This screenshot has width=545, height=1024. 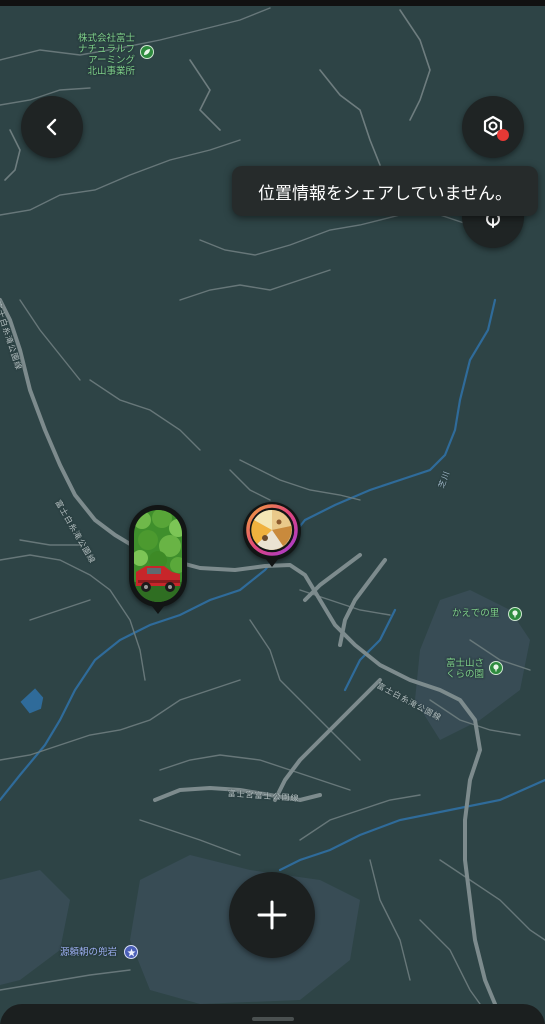 I want to click on back-button, so click(x=52, y=127).